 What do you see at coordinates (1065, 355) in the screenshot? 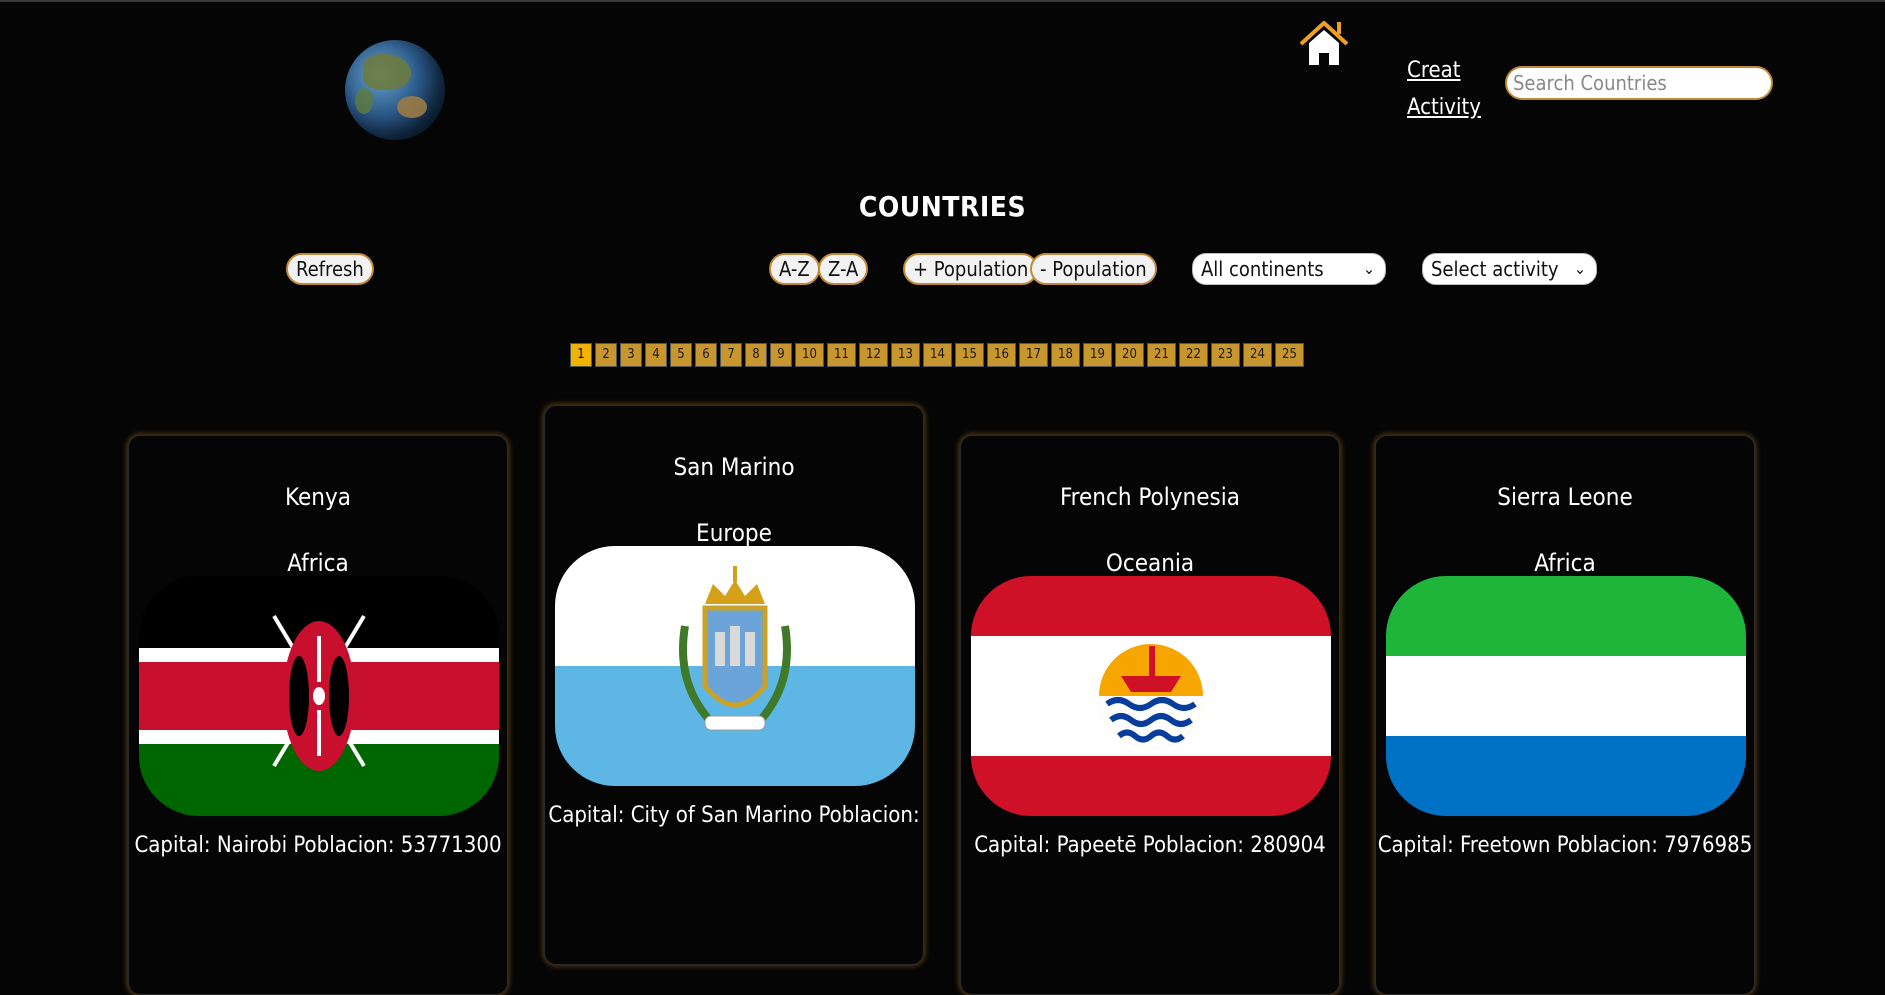
I see `page-button: 18` at bounding box center [1065, 355].